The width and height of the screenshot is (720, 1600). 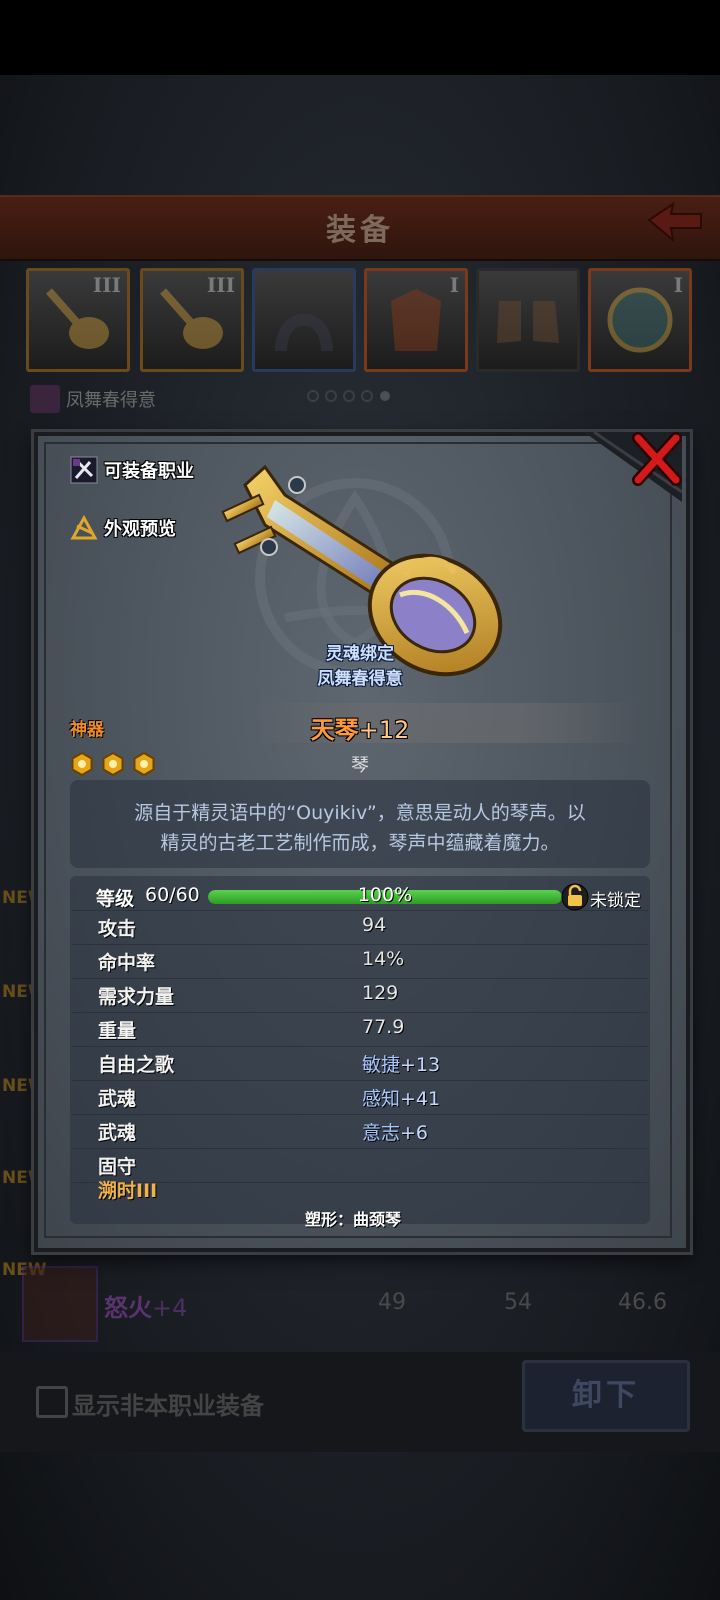 I want to click on appearance-preview-button: 外观预览, so click(x=123, y=528).